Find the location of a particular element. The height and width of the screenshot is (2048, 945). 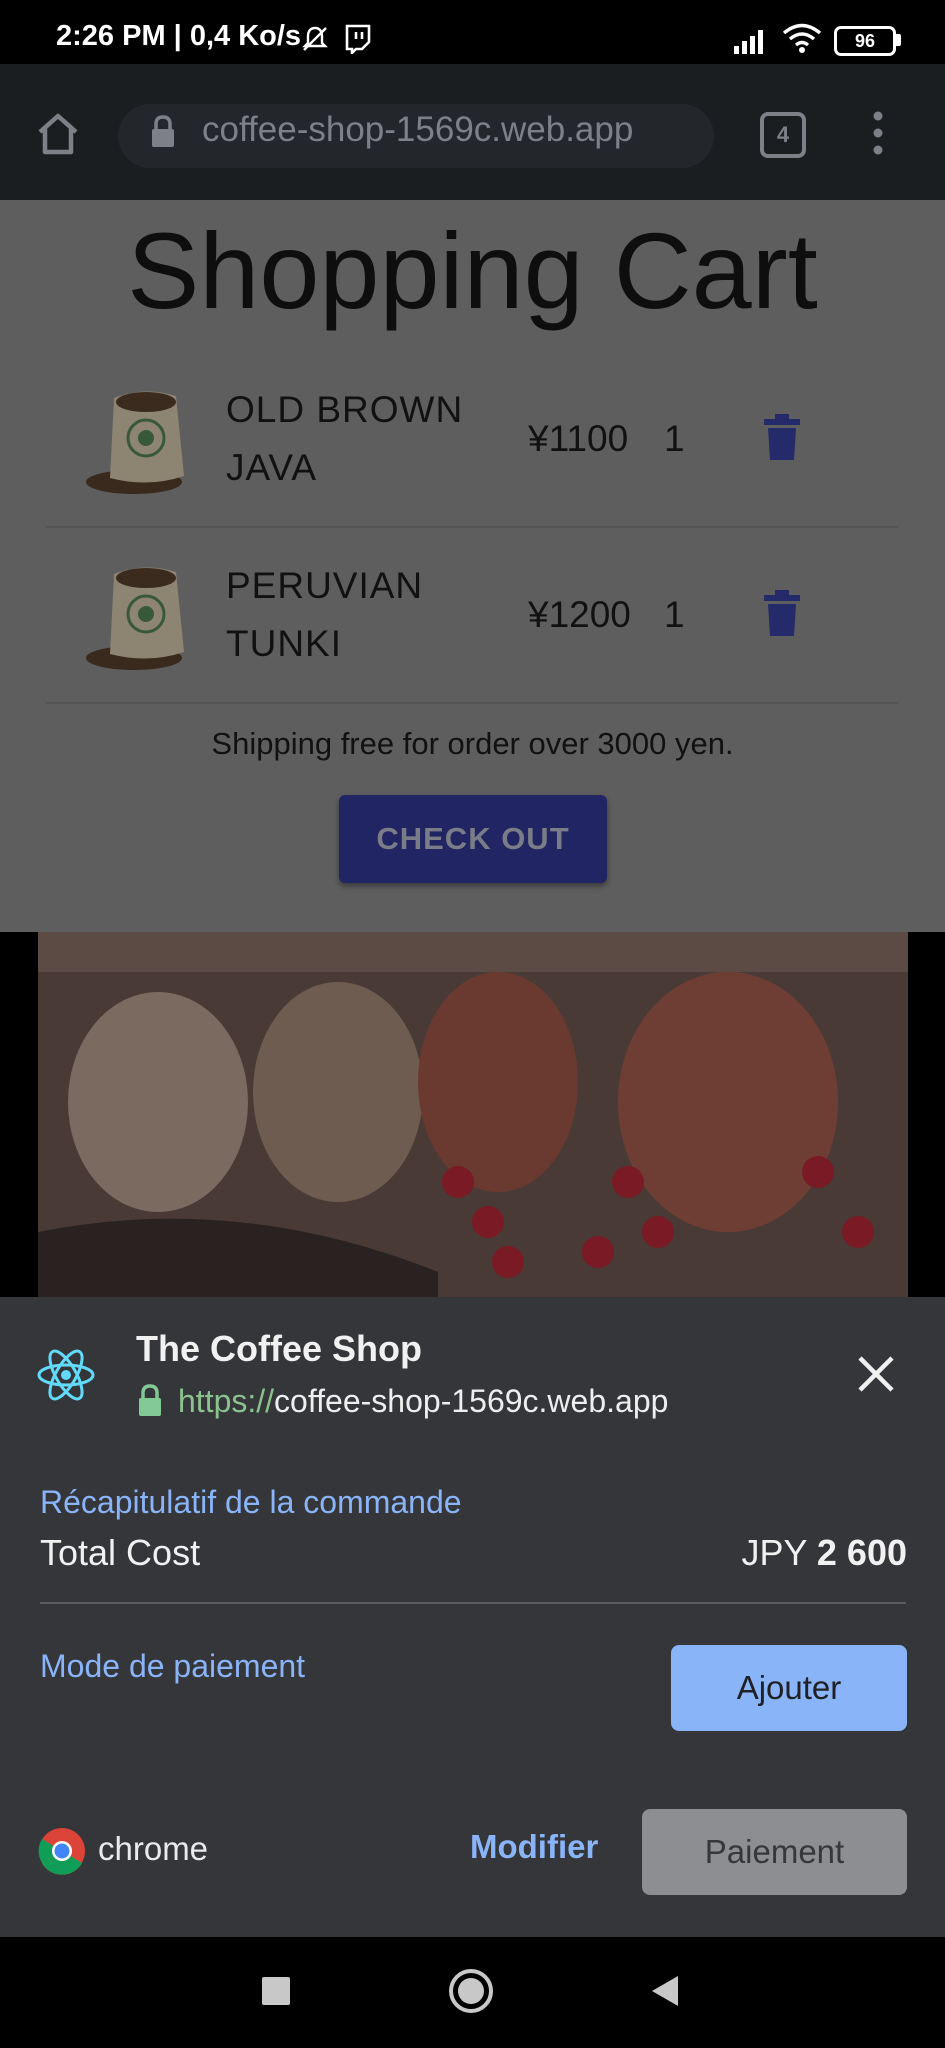

signal-icon is located at coordinates (748, 42).